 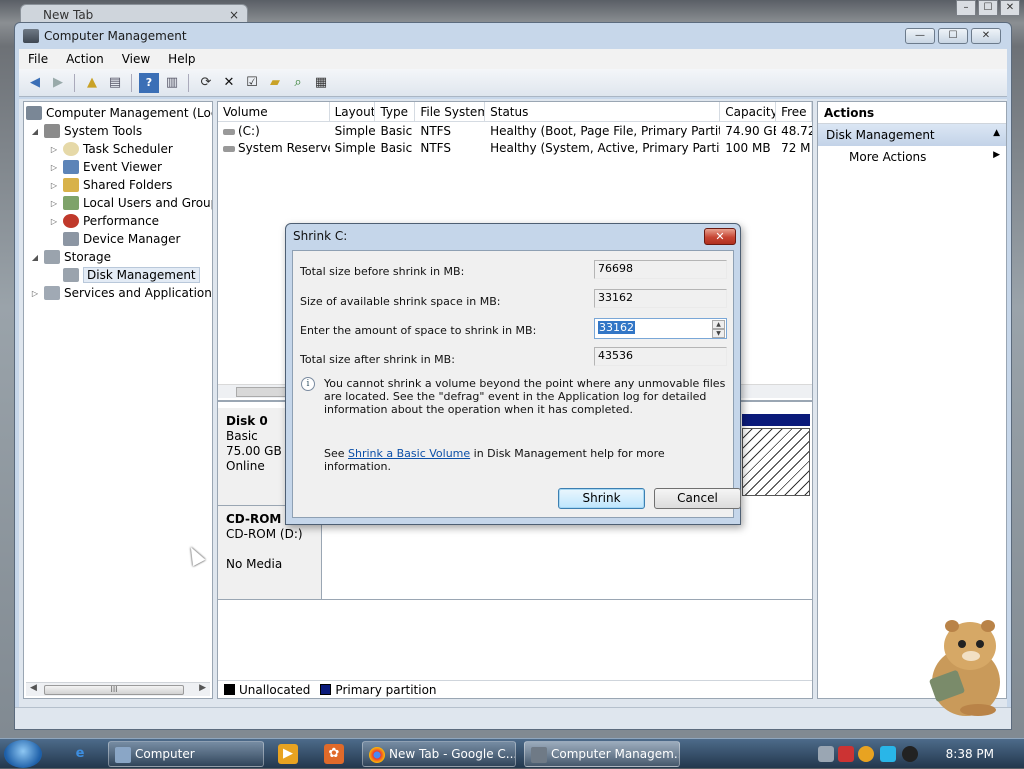 What do you see at coordinates (988, 8) in the screenshot?
I see `background-maximize-icon: ☐` at bounding box center [988, 8].